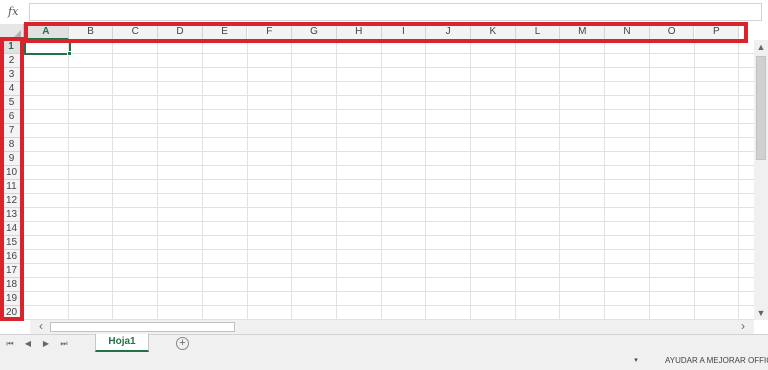 The image size is (768, 370). I want to click on column-header-o: O, so click(672, 32).